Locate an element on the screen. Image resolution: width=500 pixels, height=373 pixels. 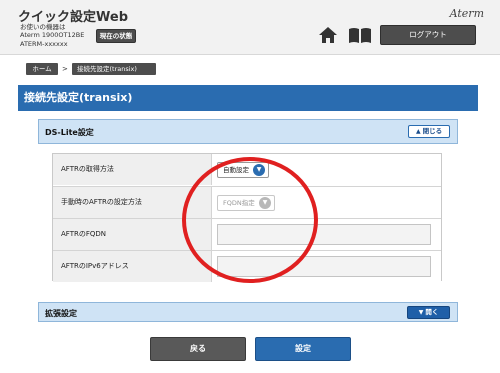
ds-lite-close-label: 閉じる is located at coordinates (432, 131).